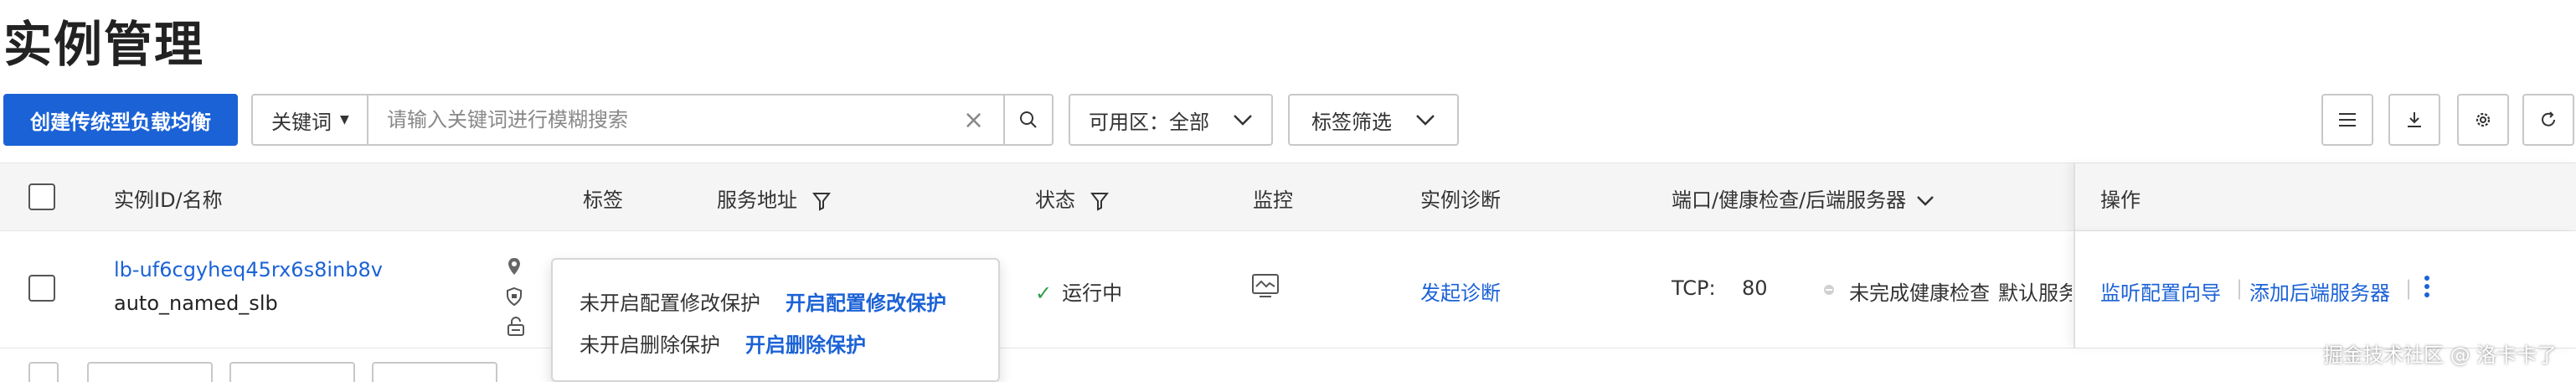 The height and width of the screenshot is (382, 2576). What do you see at coordinates (1129, 122) in the screenshot?
I see `zone-label: 可用区：` at bounding box center [1129, 122].